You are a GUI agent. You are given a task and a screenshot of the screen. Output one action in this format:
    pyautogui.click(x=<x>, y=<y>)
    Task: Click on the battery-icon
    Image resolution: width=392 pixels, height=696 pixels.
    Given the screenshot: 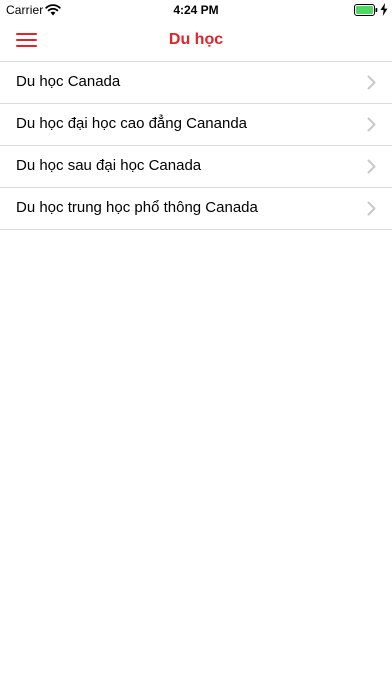 What is the action you would take?
    pyautogui.click(x=366, y=10)
    